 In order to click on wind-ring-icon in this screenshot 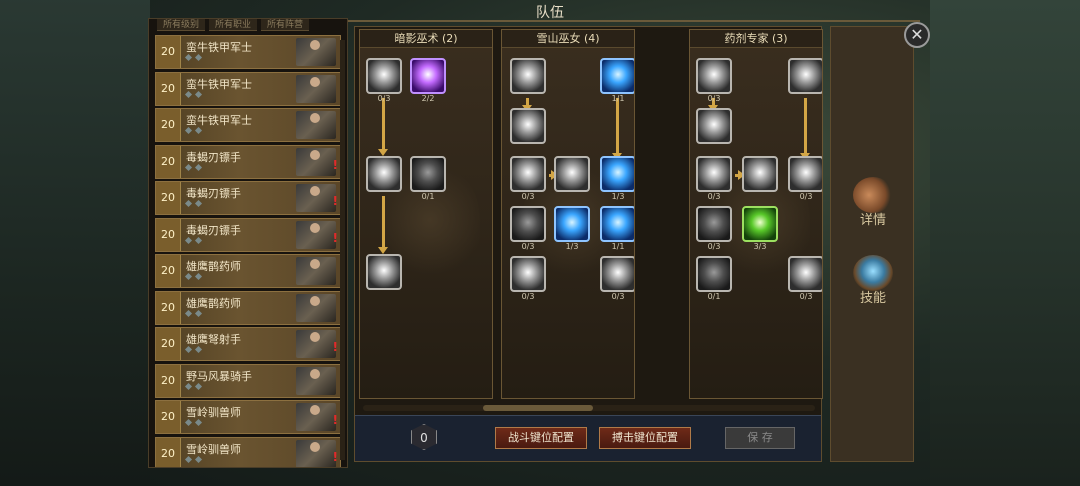, I will do `click(528, 126)`.